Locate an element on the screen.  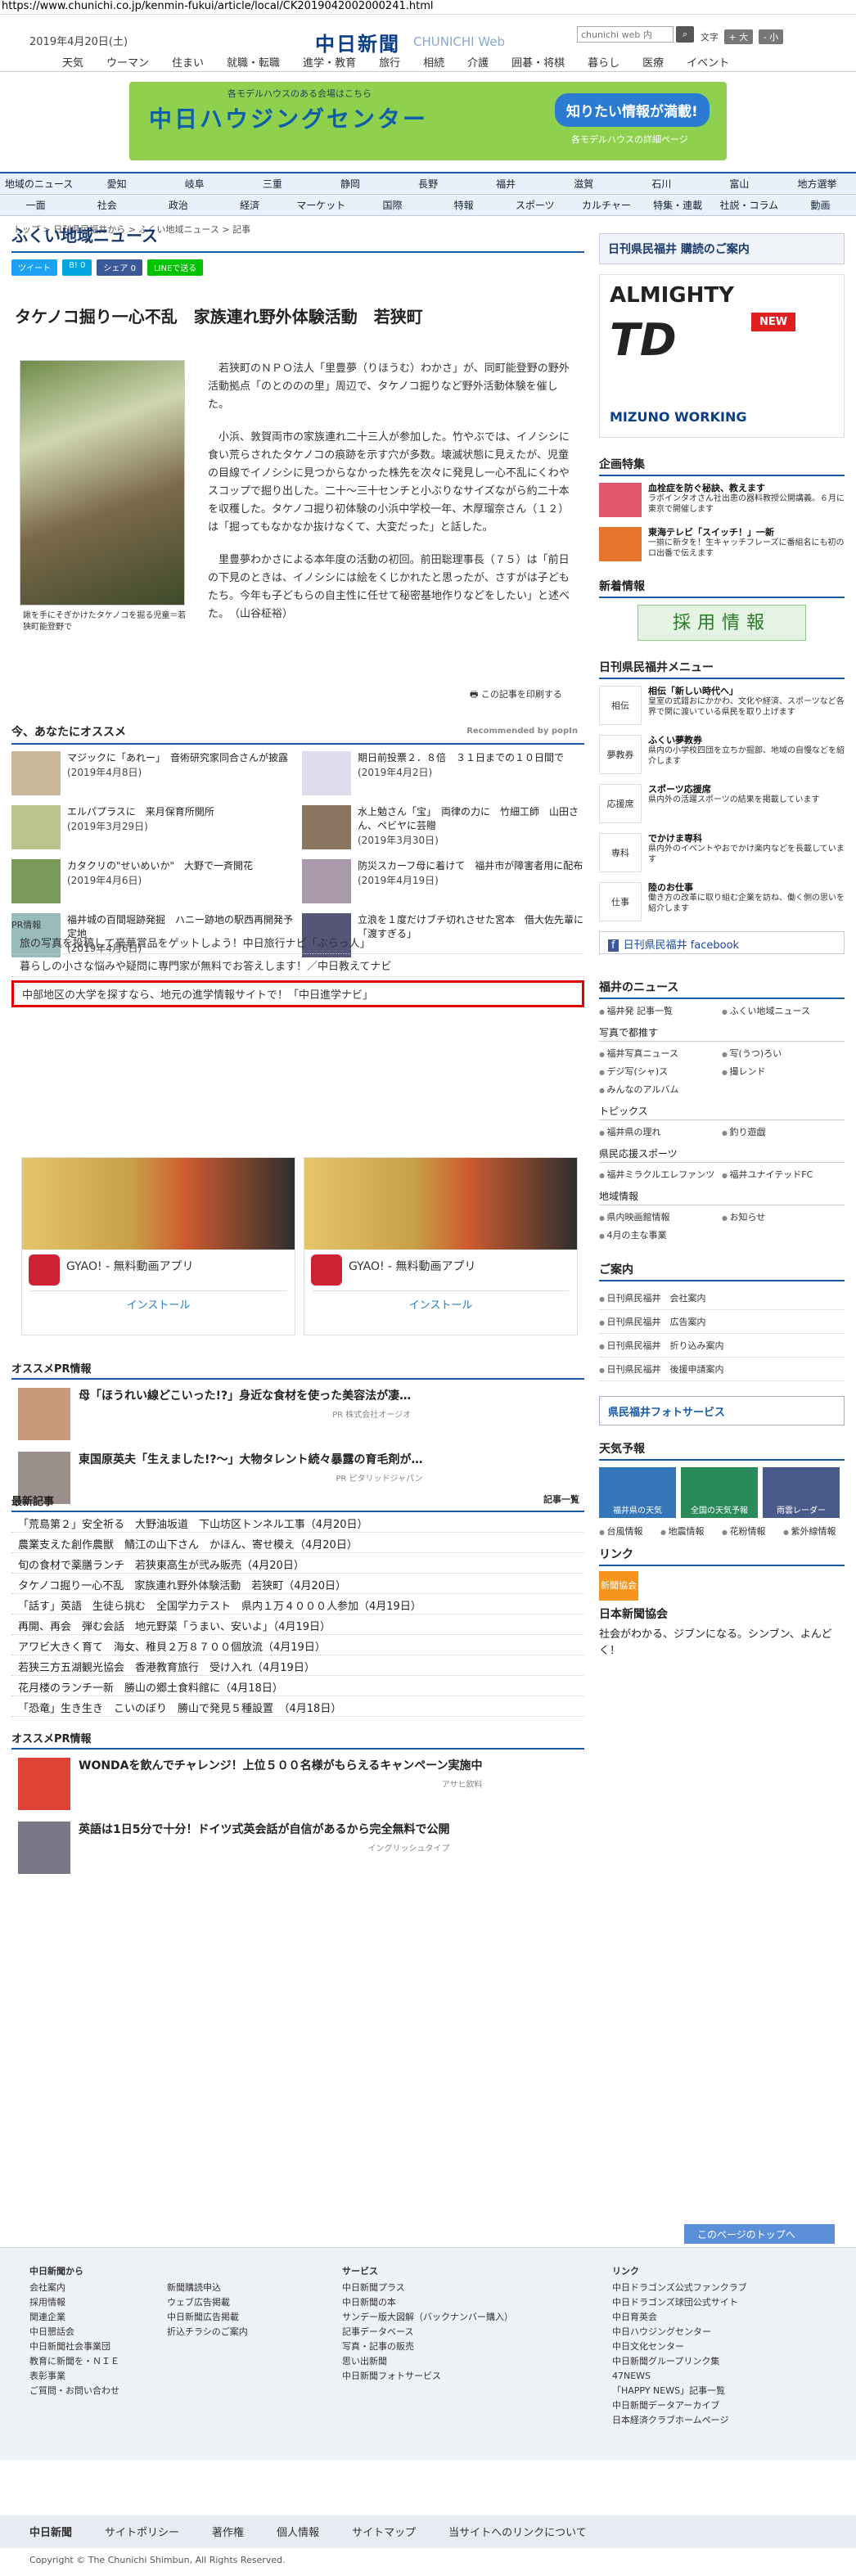
footer-link: 中日新聞の本 is located at coordinates (427, 2302).